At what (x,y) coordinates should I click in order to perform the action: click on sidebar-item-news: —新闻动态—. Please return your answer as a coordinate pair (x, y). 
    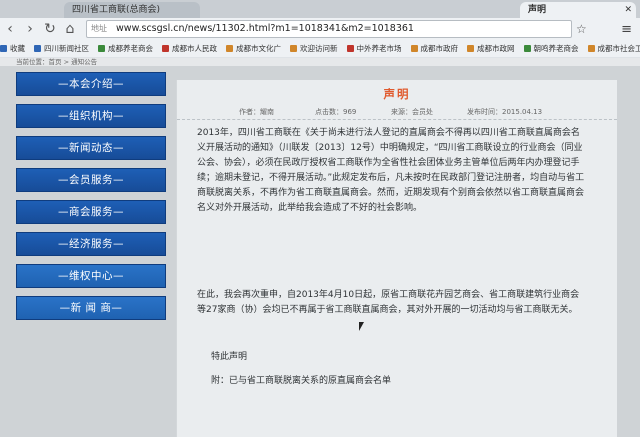
    Looking at the image, I should click on (91, 148).